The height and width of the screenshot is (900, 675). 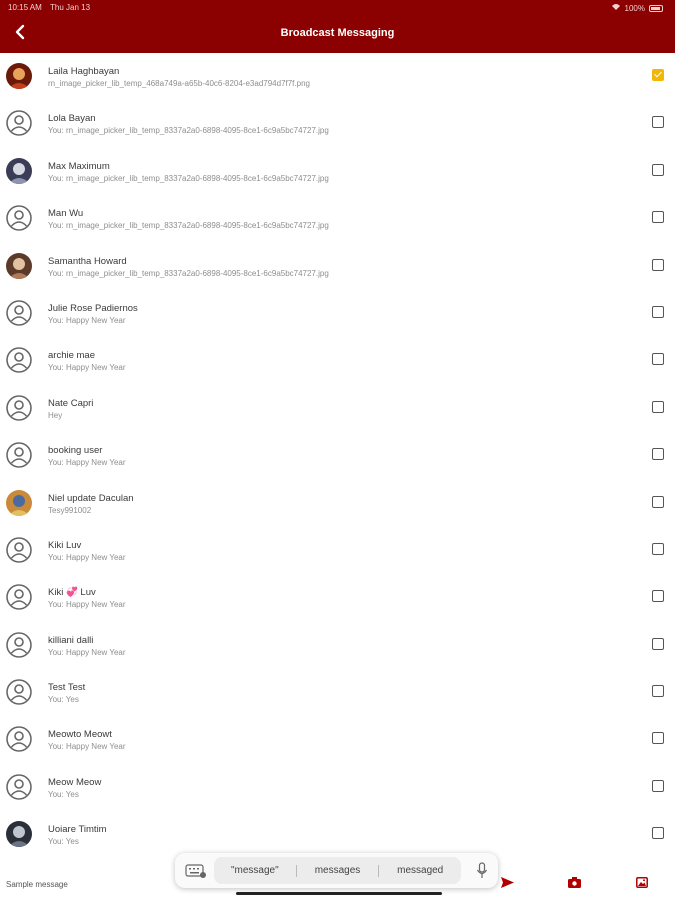 I want to click on contact-name: Man Wu, so click(x=66, y=214).